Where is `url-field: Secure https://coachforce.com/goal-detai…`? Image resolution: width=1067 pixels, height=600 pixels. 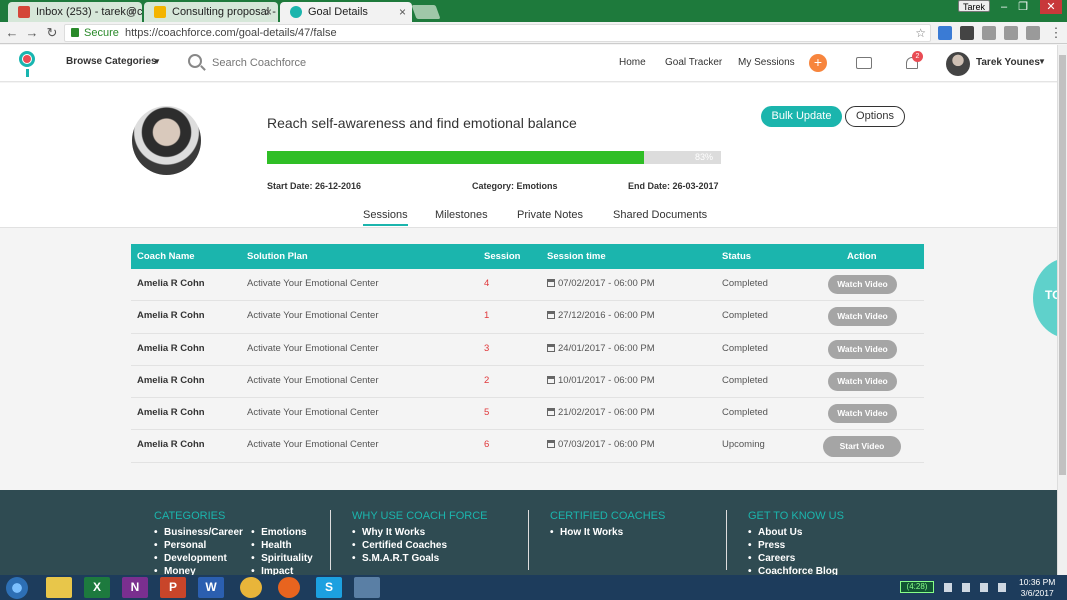
url-field: Secure https://coachforce.com/goal-detai… is located at coordinates (497, 33).